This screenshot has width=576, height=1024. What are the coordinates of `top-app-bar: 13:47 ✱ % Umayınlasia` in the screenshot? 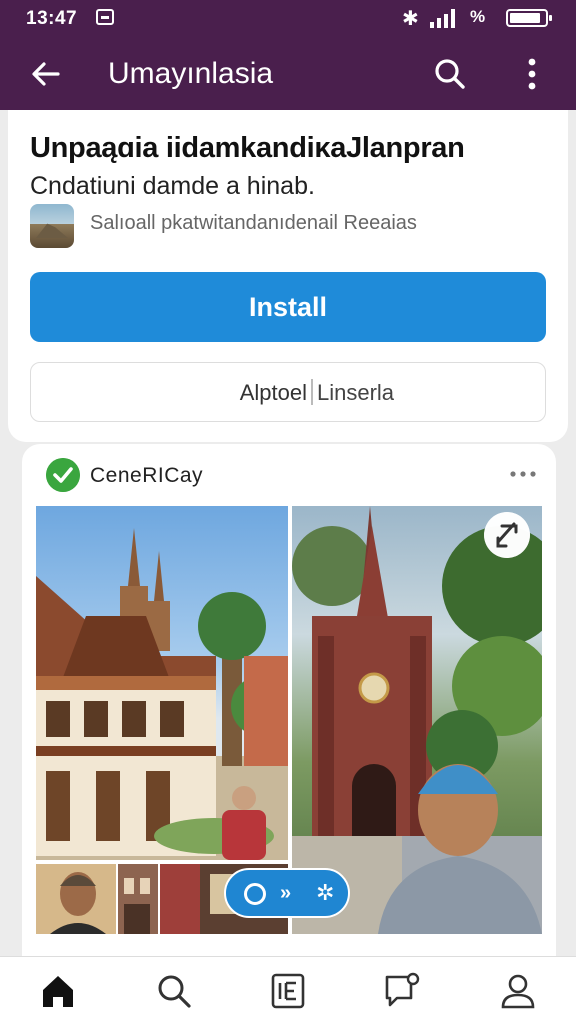 It's located at (288, 55).